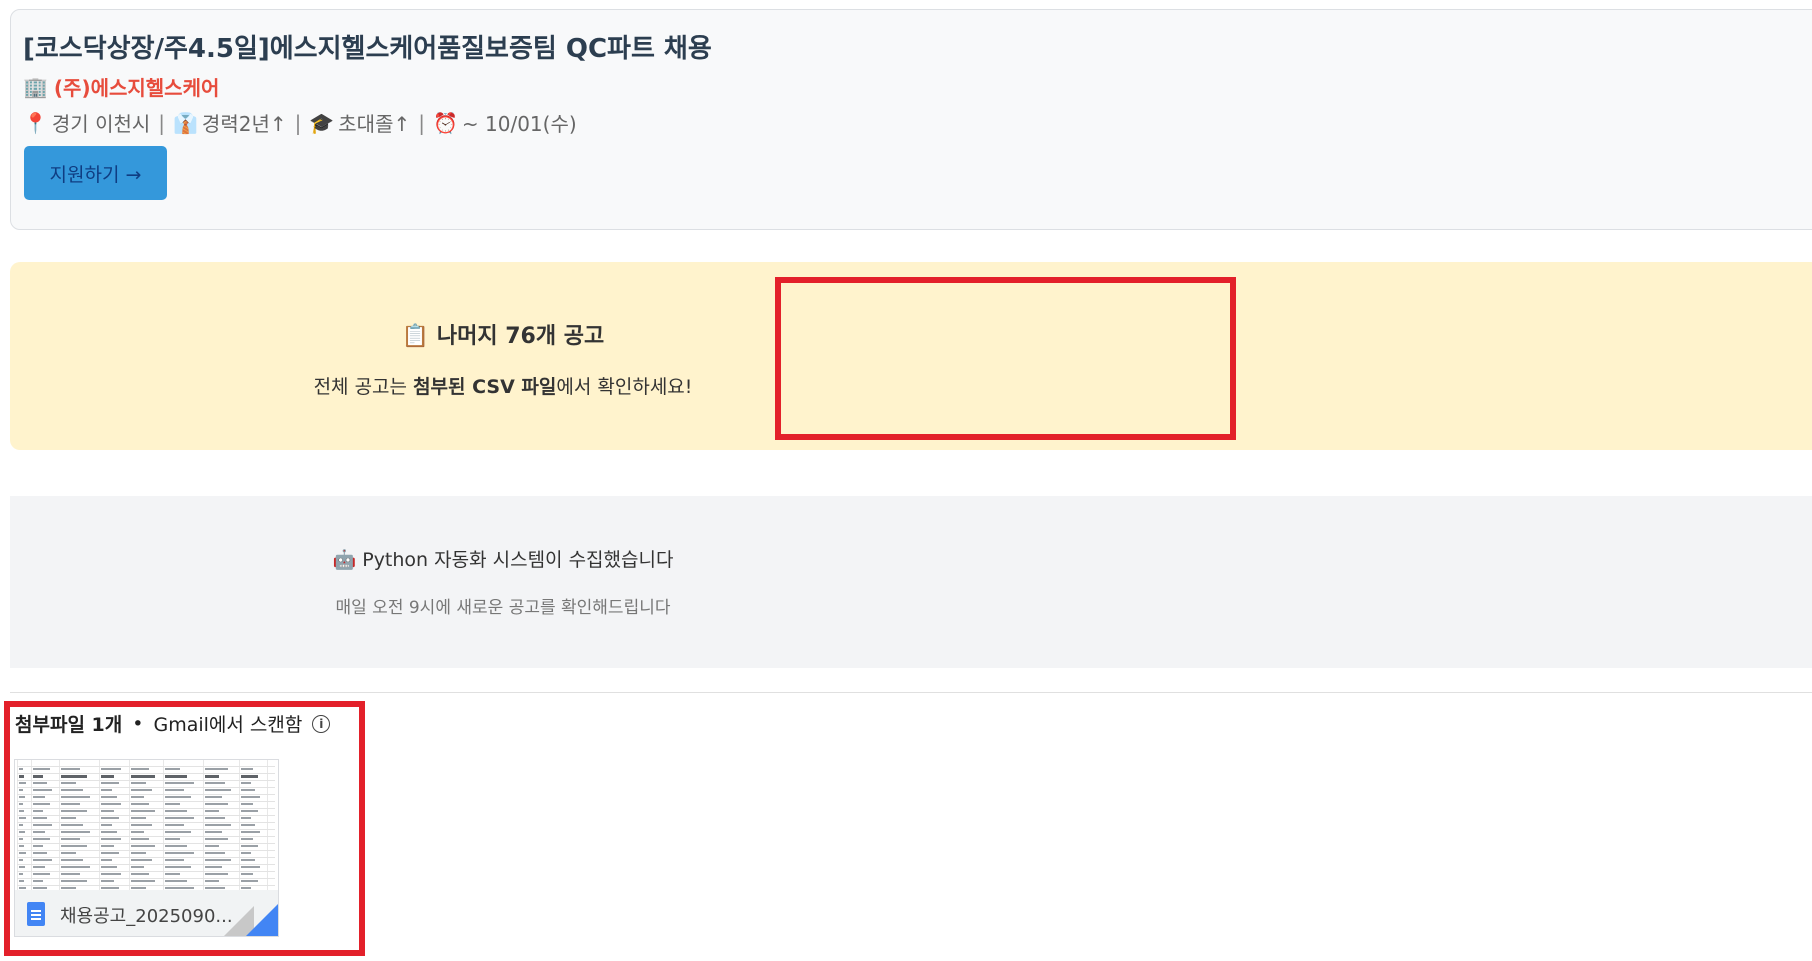 Image resolution: width=1812 pixels, height=961 pixels. I want to click on notice-text-before: 전체 공고는, so click(363, 387).